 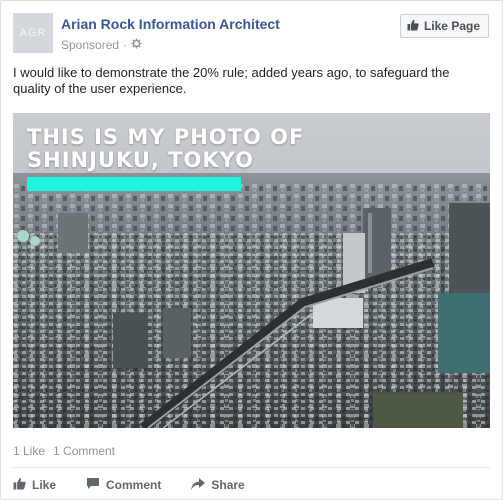 I want to click on page-avatar: AGR, so click(x=33, y=33).